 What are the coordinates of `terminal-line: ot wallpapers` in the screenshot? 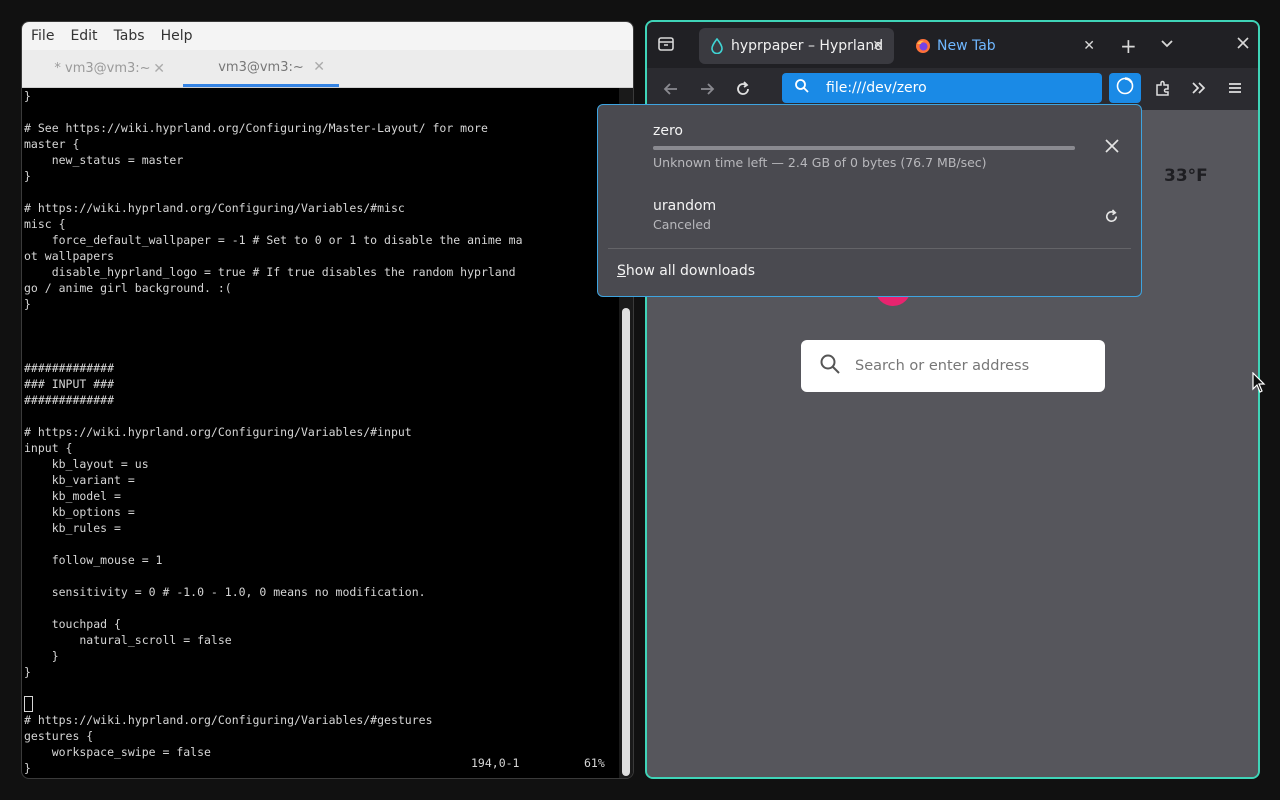 It's located at (69, 256).